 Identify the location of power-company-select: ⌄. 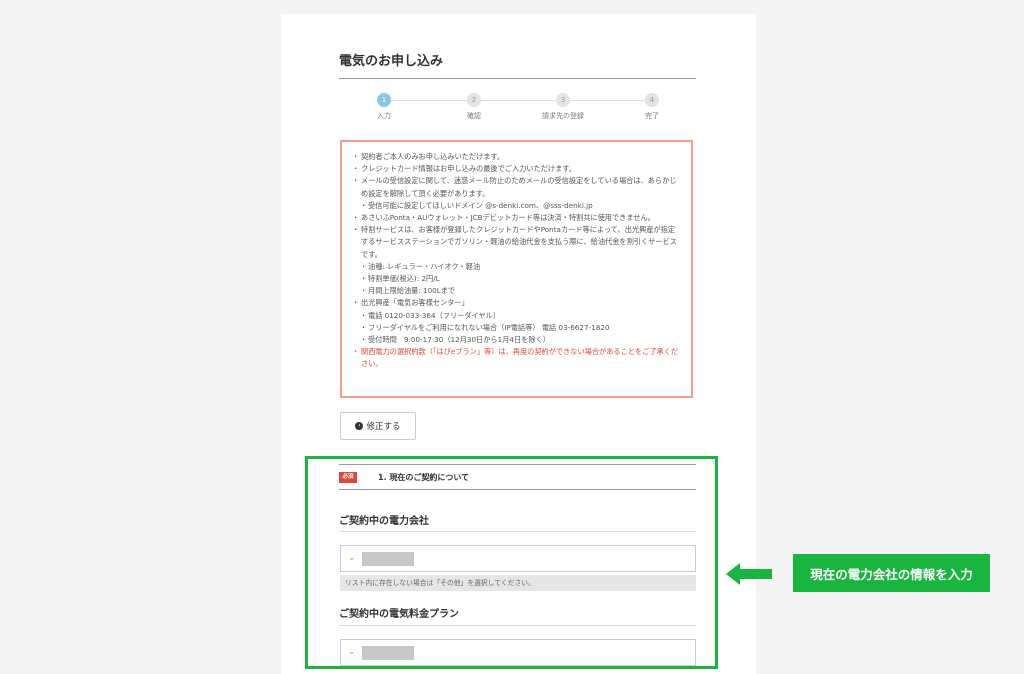
(518, 558).